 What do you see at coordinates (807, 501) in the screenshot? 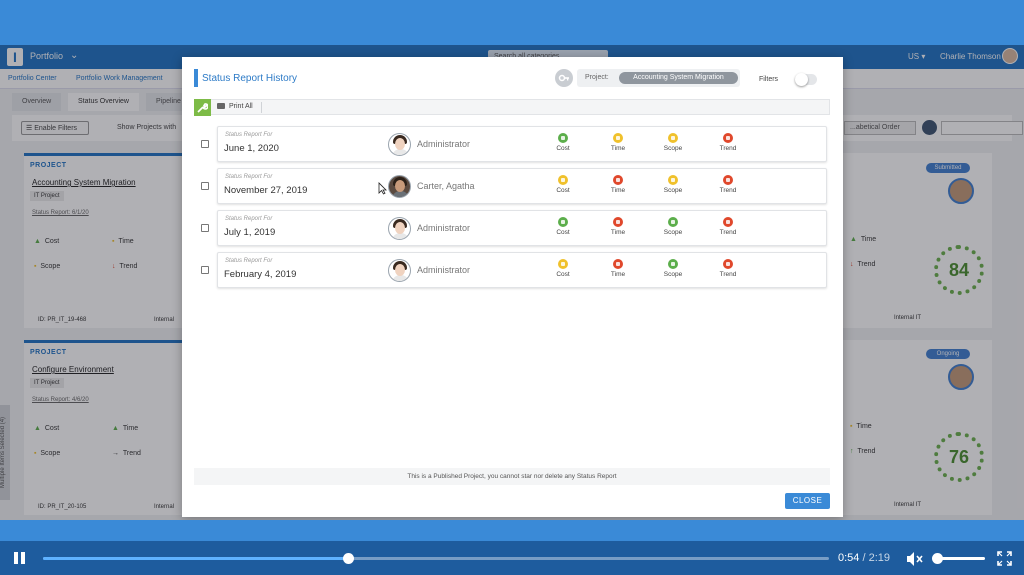
I see `close-button: CLOSE` at bounding box center [807, 501].